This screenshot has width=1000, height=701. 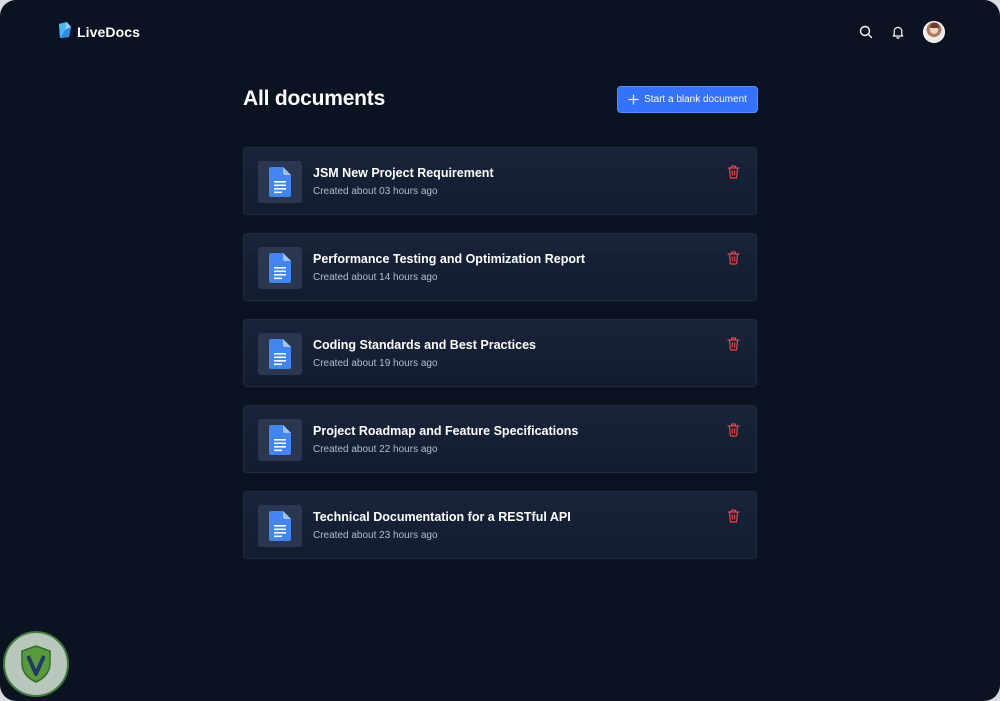 What do you see at coordinates (500, 32) in the screenshot?
I see `top-navbar: LiveDocs` at bounding box center [500, 32].